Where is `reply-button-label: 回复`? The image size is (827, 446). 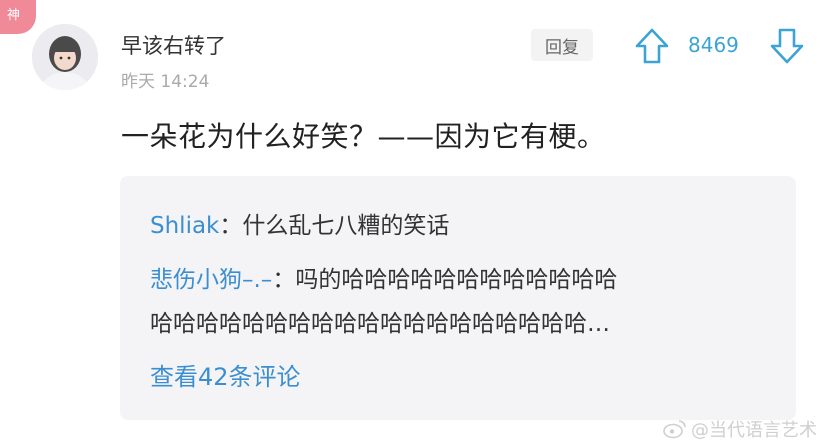 reply-button-label: 回复 is located at coordinates (562, 47).